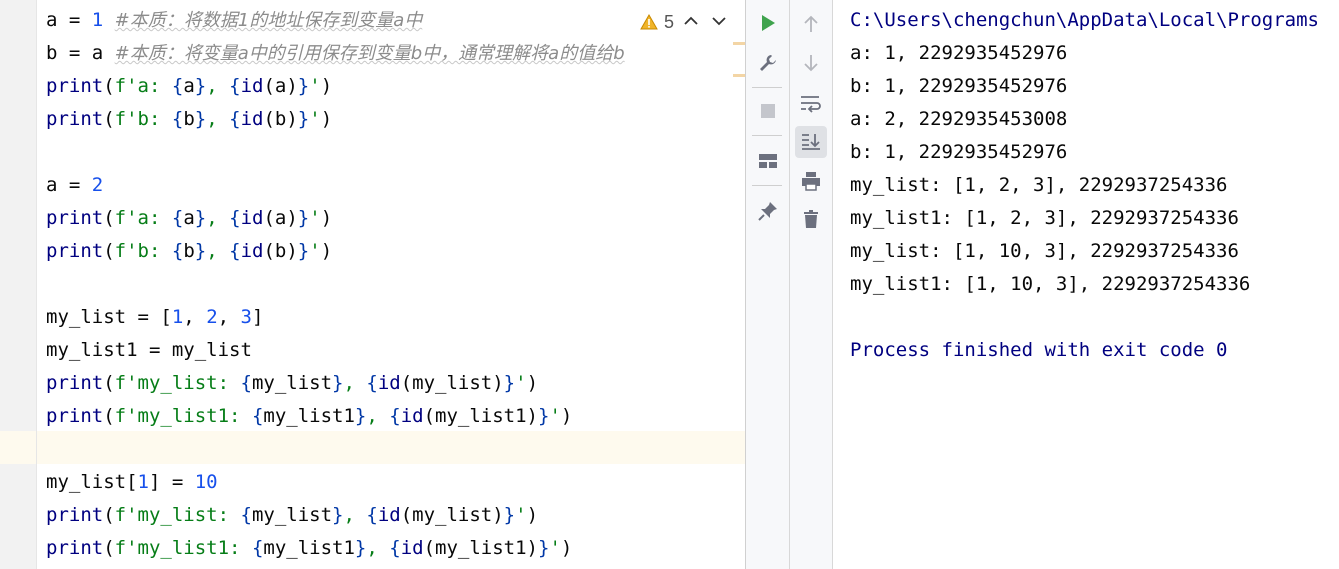 The width and height of the screenshot is (1339, 569). What do you see at coordinates (768, 63) in the screenshot?
I see `wrench-icon` at bounding box center [768, 63].